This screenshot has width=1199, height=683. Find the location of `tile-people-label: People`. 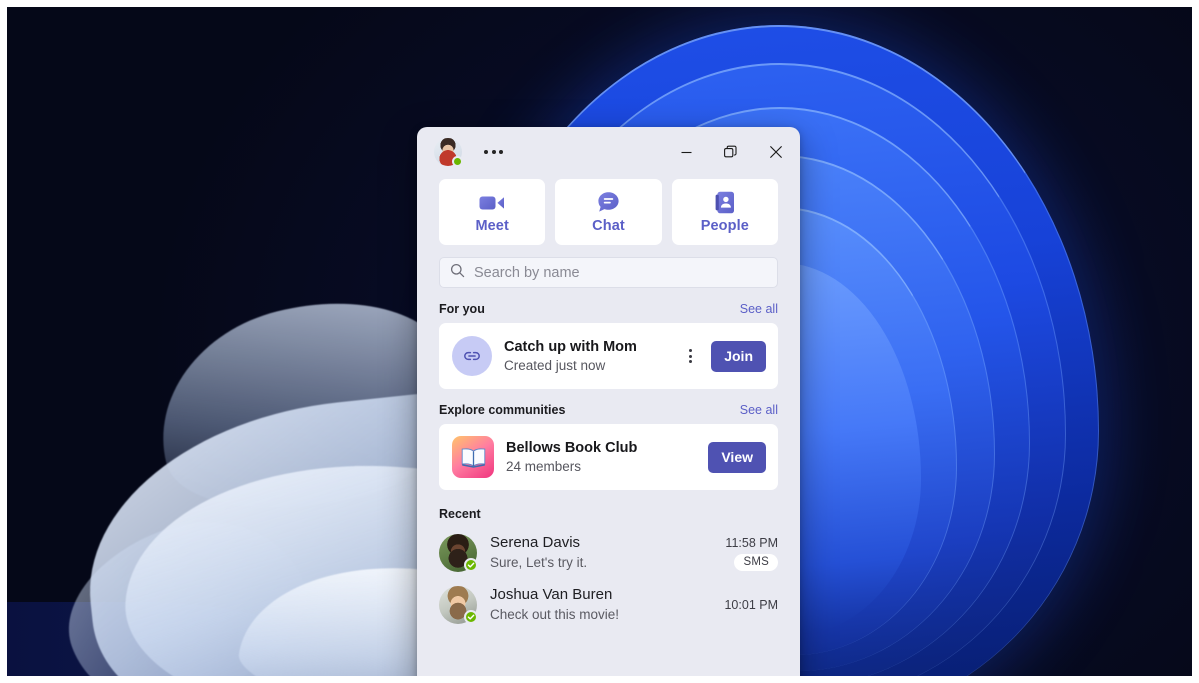

tile-people-label: People is located at coordinates (724, 225).